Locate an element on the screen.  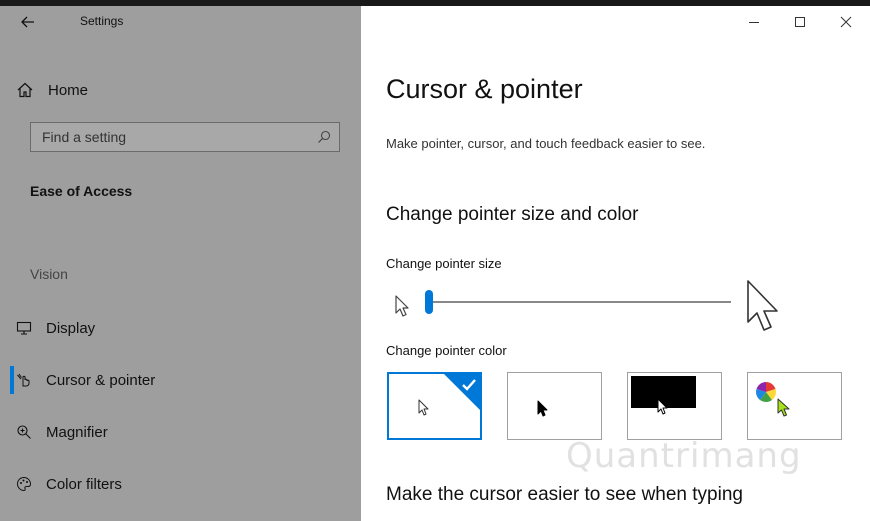
pointer-color-label: Change pointer color is located at coordinates (446, 350).